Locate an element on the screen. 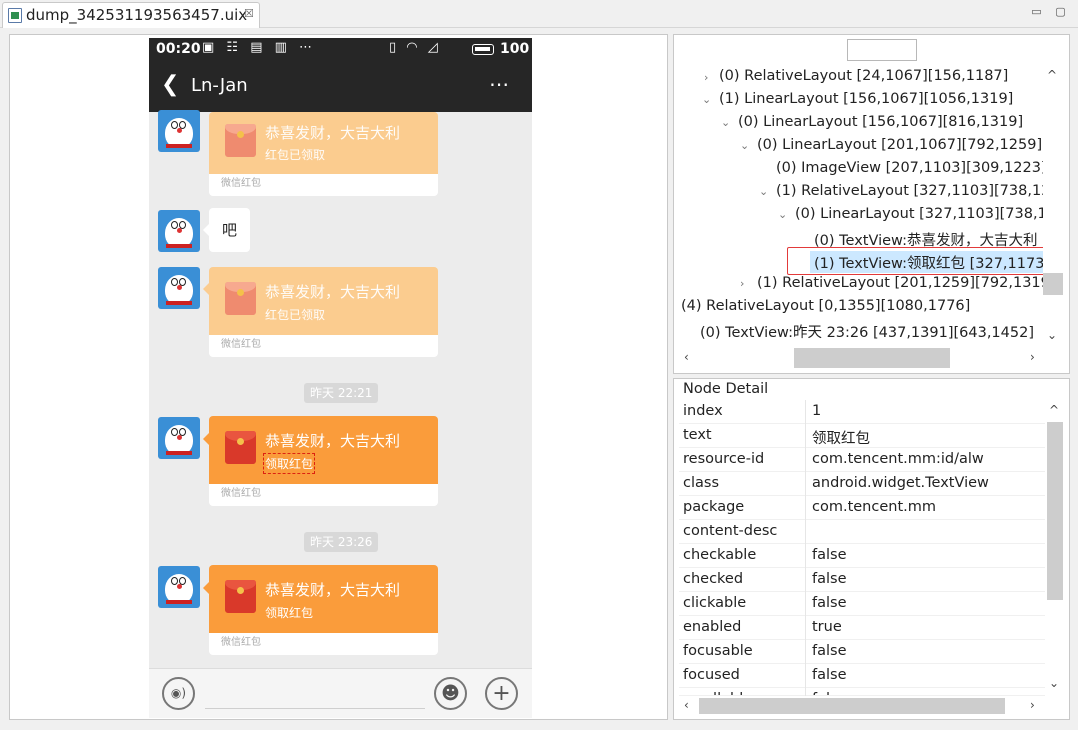  detail-row: focused false is located at coordinates (862, 676).